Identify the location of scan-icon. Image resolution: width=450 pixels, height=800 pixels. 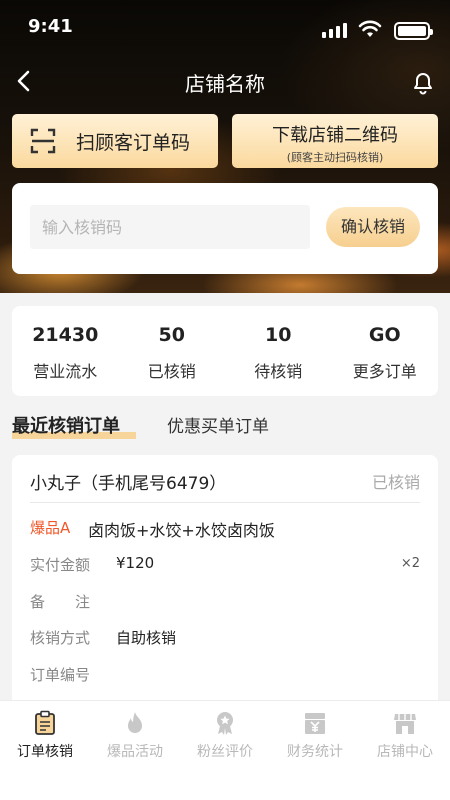
(43, 141).